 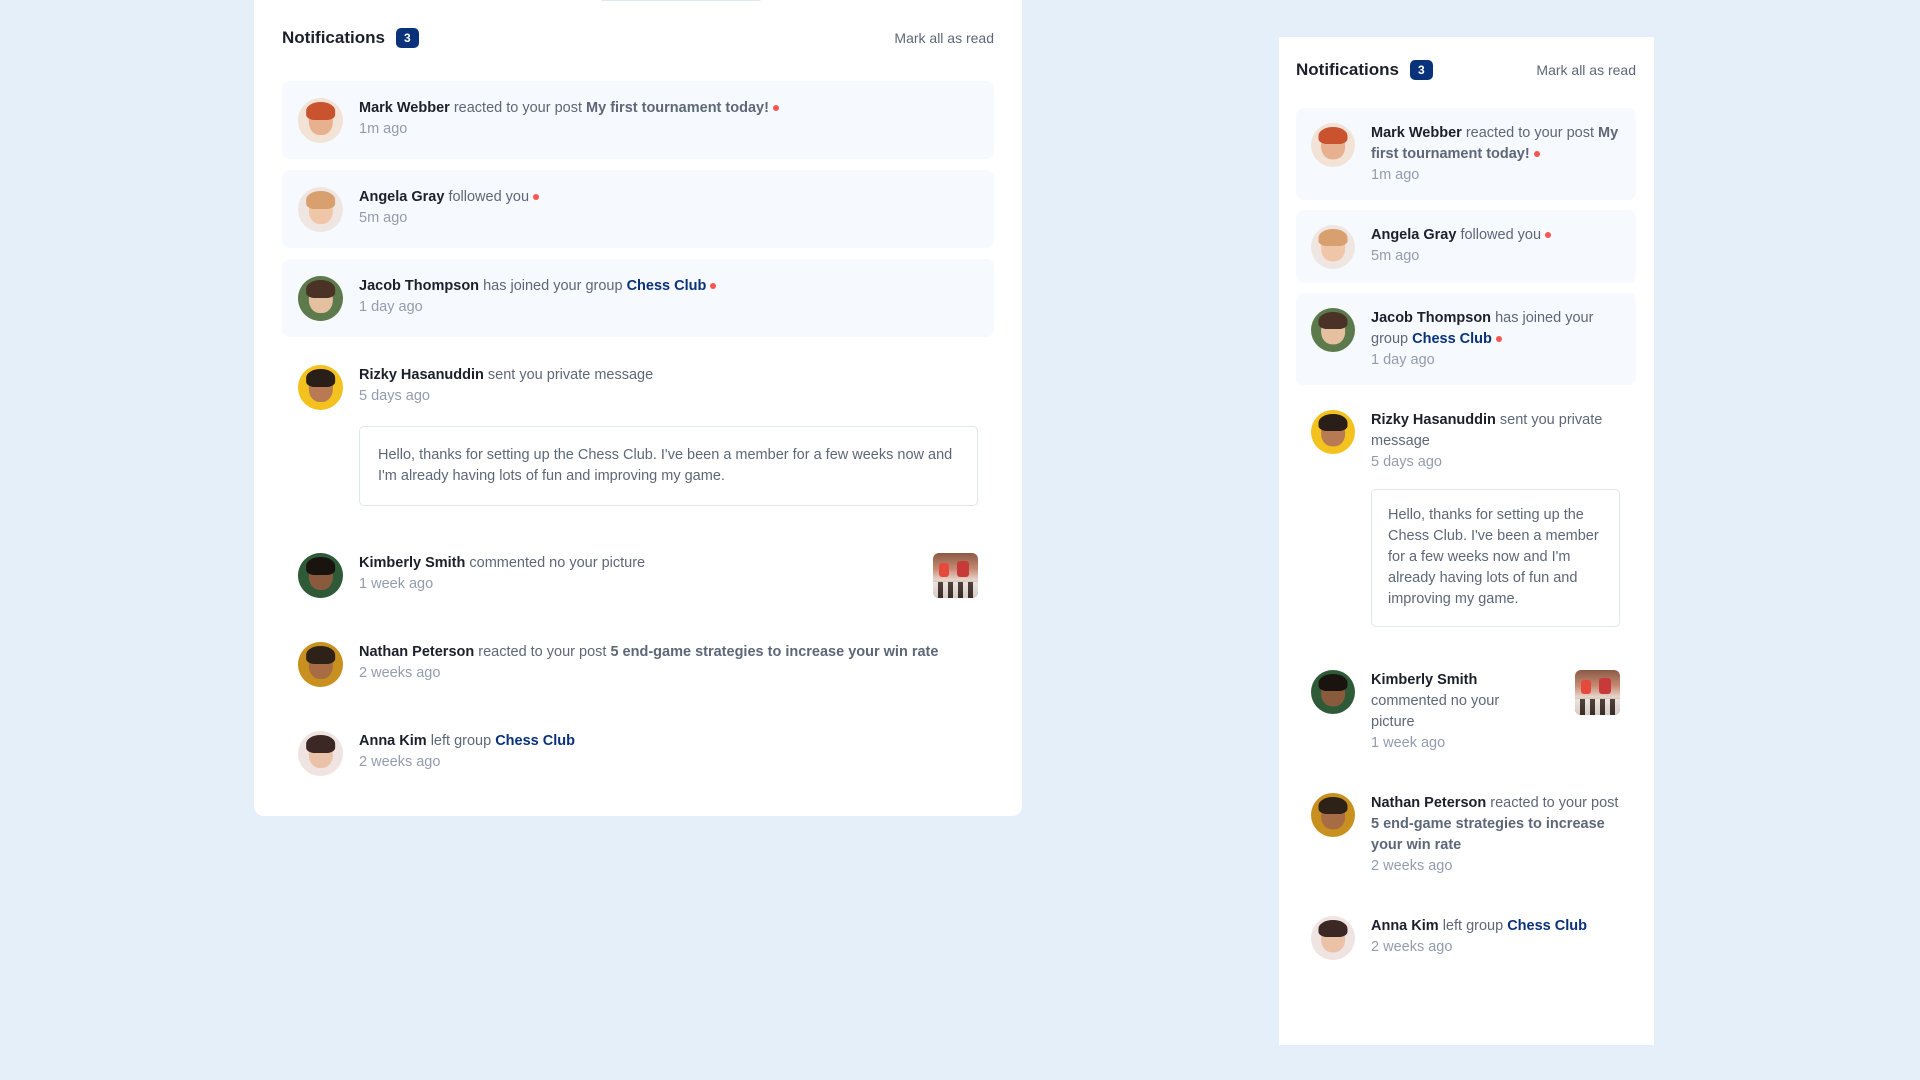 What do you see at coordinates (394, 396) in the screenshot?
I see `timestamp: 5 days ago` at bounding box center [394, 396].